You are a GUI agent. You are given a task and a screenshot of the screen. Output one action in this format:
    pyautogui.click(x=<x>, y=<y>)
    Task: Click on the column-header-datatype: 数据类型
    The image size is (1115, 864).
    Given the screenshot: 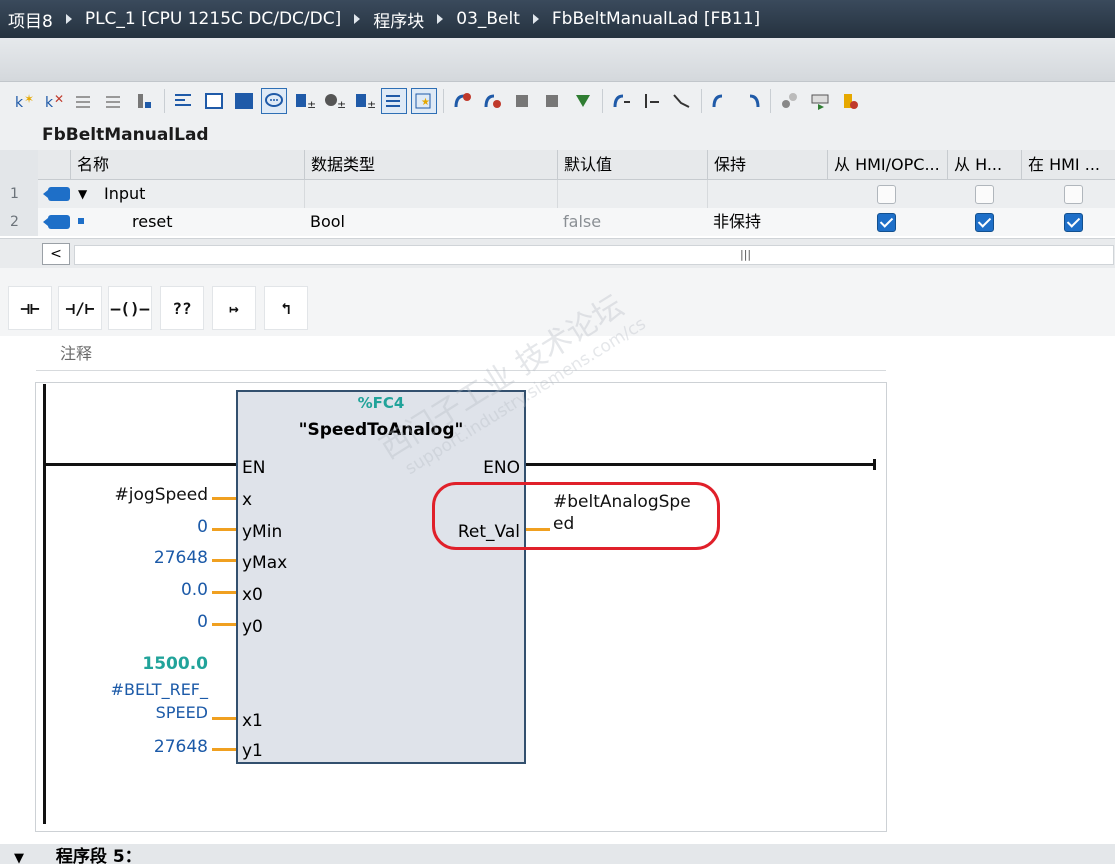 What is the action you would take?
    pyautogui.click(x=430, y=165)
    